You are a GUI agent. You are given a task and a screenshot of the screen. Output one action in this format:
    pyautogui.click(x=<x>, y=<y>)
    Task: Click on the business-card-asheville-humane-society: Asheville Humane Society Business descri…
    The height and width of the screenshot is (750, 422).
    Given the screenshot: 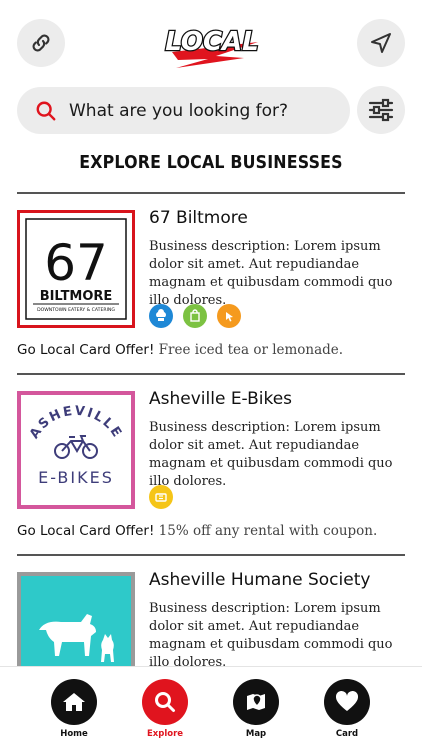 What is the action you would take?
    pyautogui.click(x=211, y=610)
    